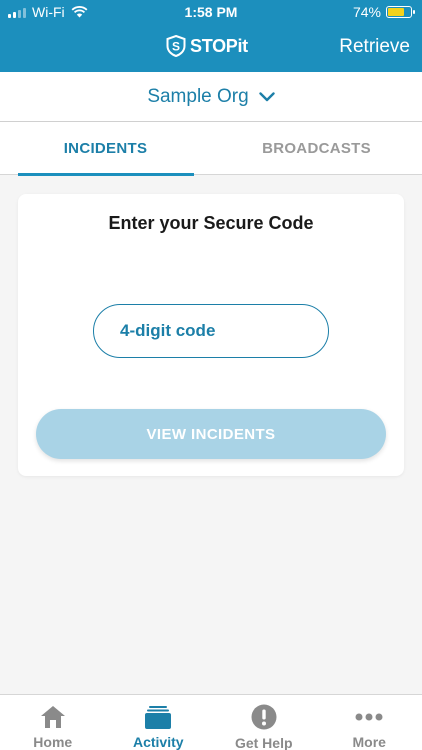  I want to click on battery-percent: 74%, so click(366, 12).